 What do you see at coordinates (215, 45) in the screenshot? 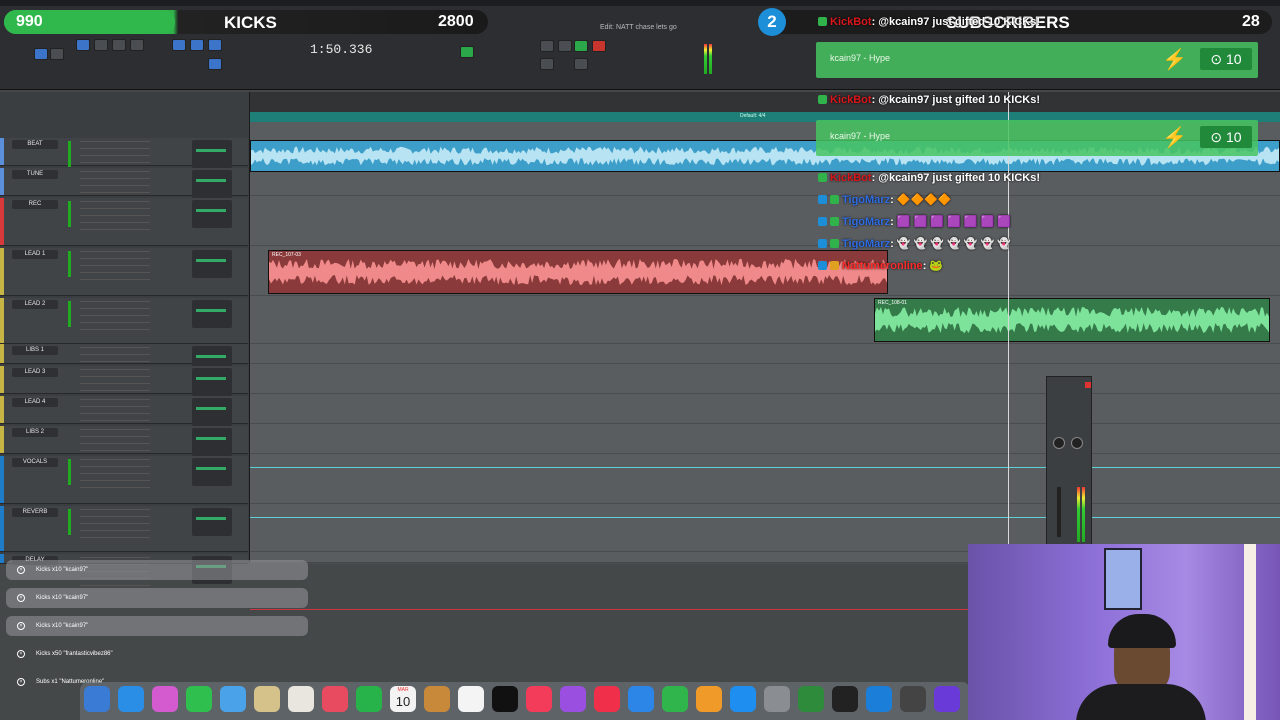
I see `scrubber-tool-button` at bounding box center [215, 45].